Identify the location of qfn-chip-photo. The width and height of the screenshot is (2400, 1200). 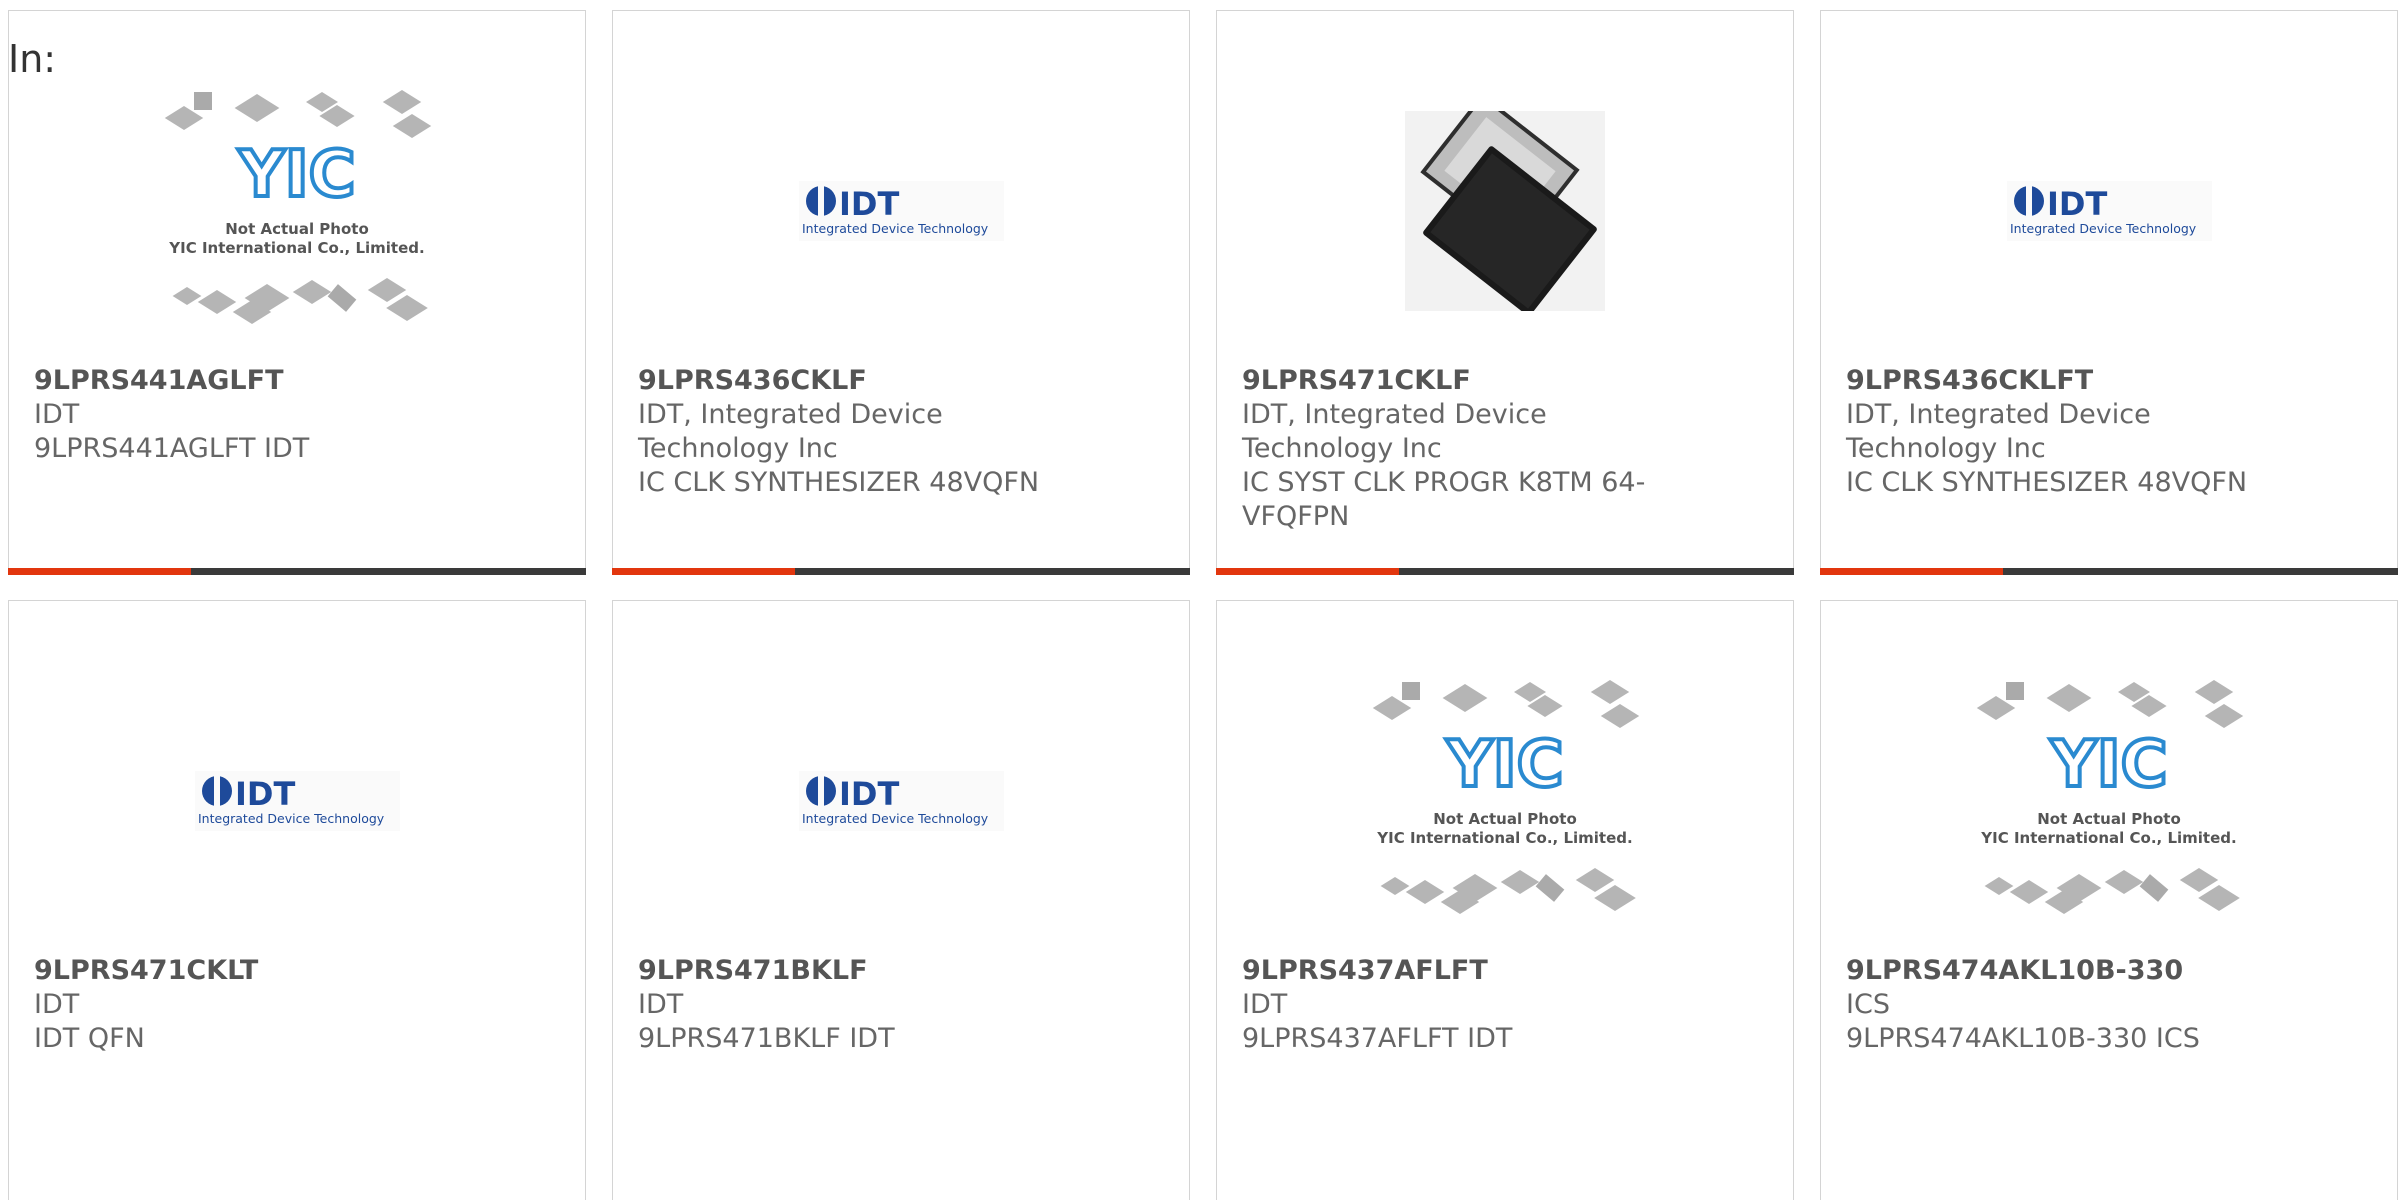
(1505, 211).